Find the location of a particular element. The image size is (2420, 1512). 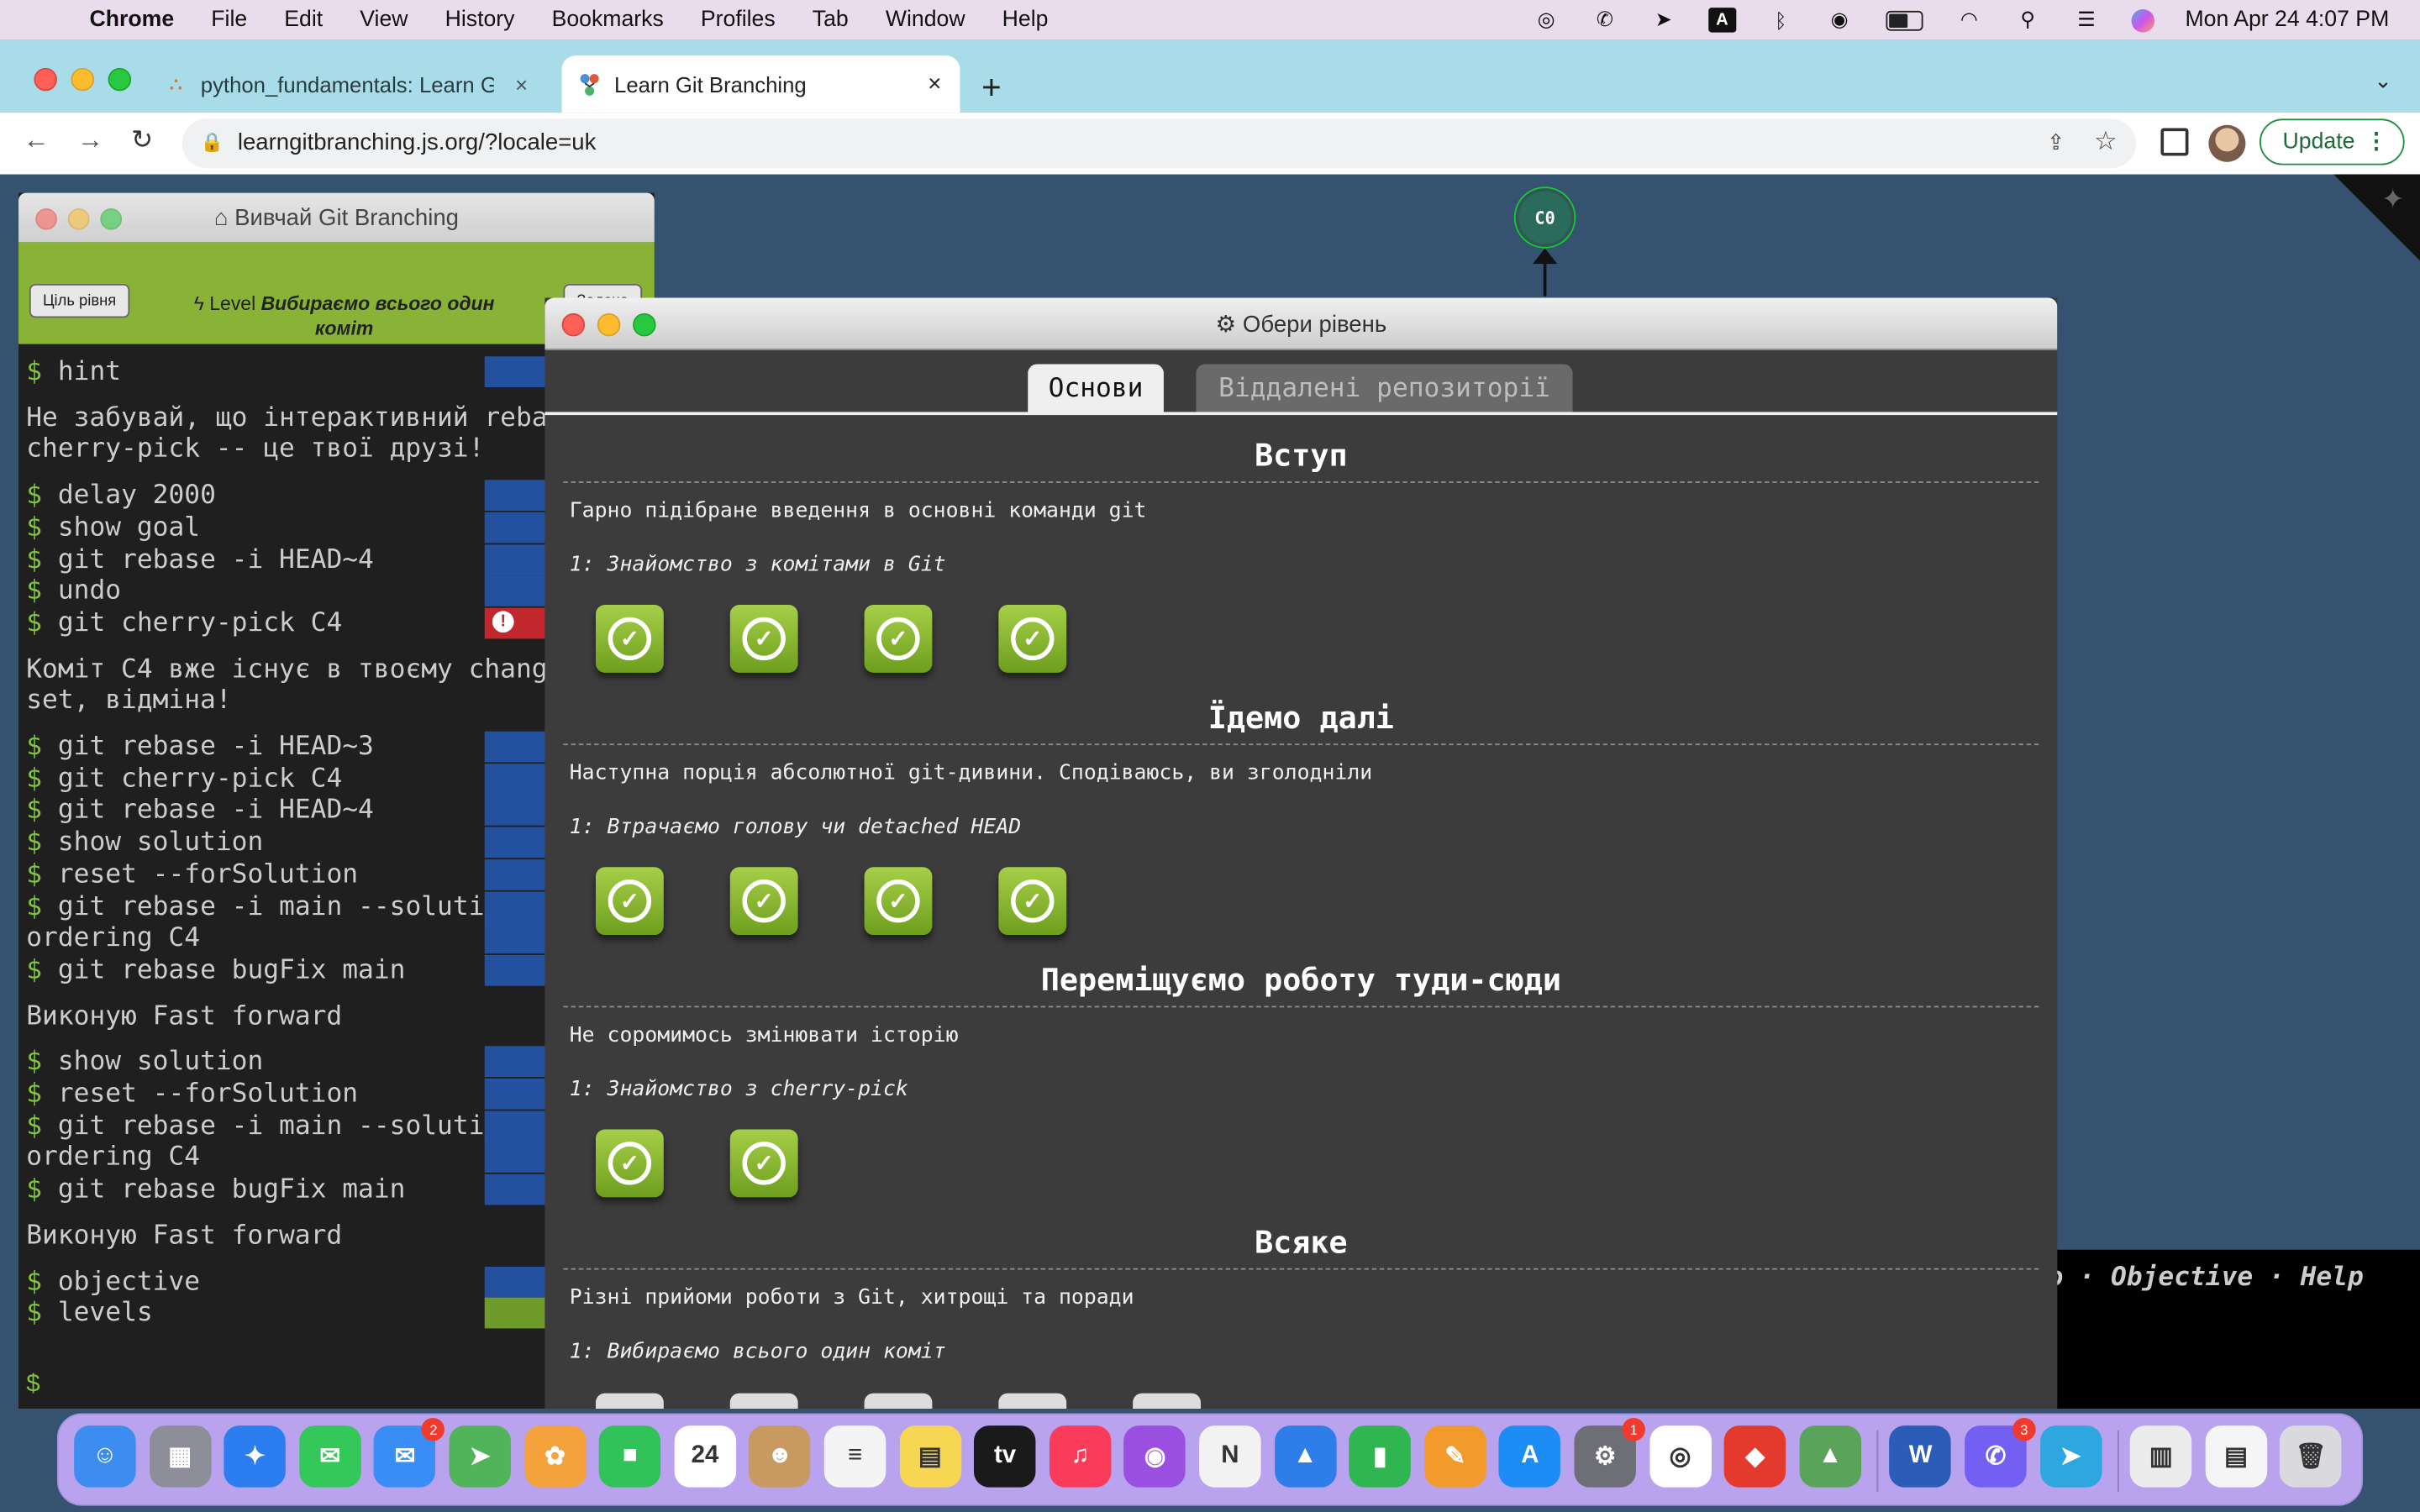

section-description: Не соромимось змінювати історію is located at coordinates (764, 1035).